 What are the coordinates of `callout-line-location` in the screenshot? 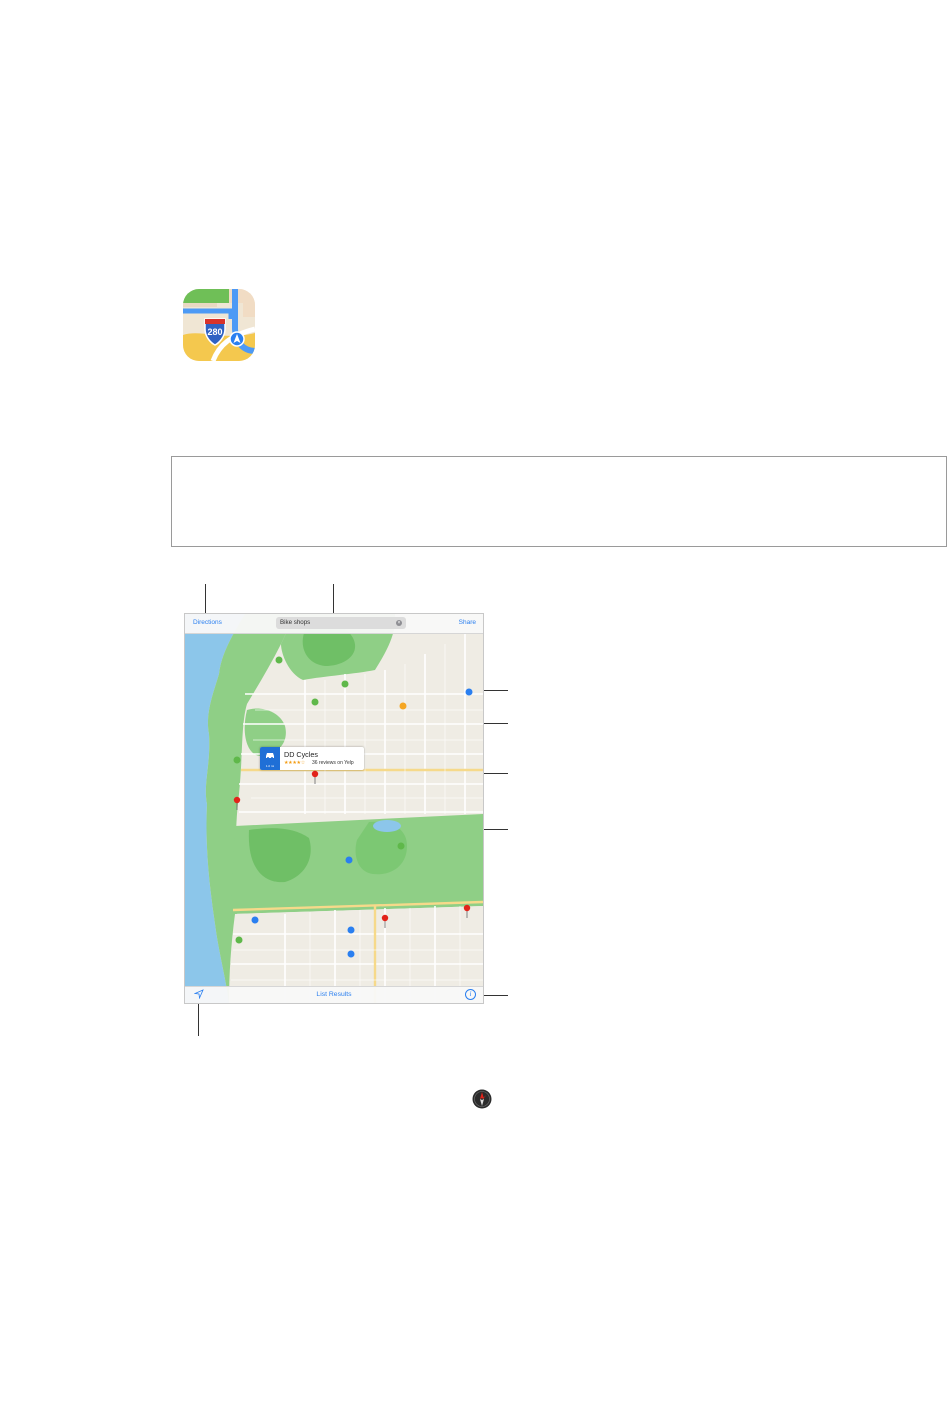 It's located at (198, 1019).